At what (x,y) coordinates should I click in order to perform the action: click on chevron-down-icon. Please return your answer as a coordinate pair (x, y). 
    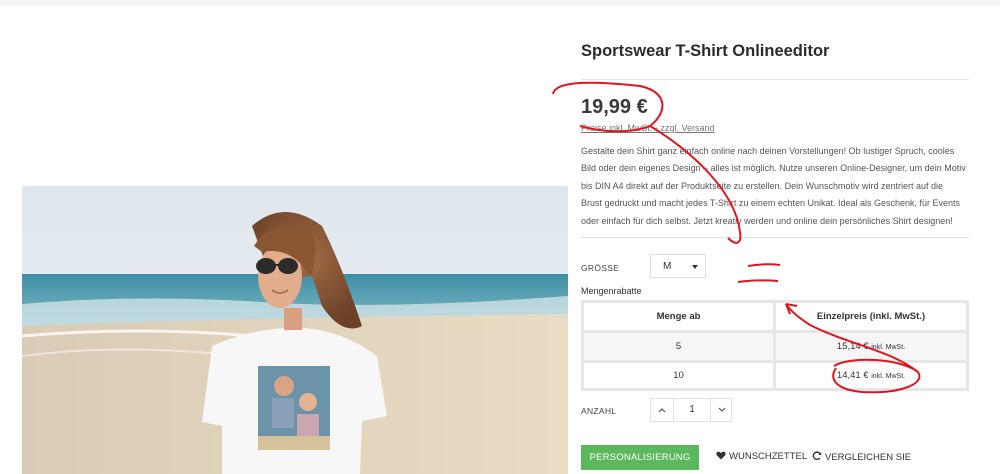
    Looking at the image, I should click on (722, 409).